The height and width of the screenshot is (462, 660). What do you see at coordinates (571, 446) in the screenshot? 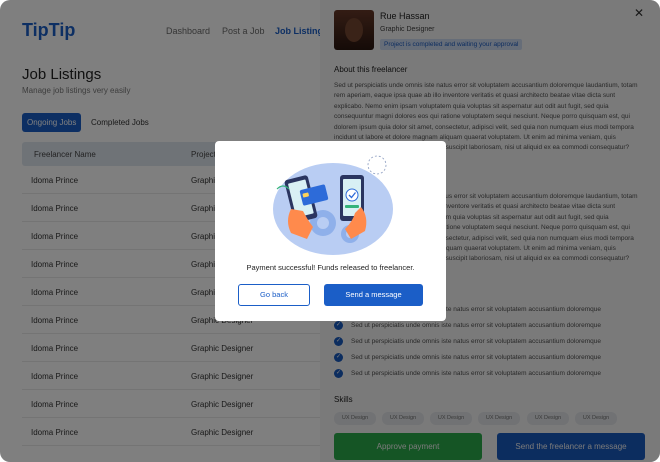
I see `send-freelancer-message-button: Send the freelancer a message` at bounding box center [571, 446].